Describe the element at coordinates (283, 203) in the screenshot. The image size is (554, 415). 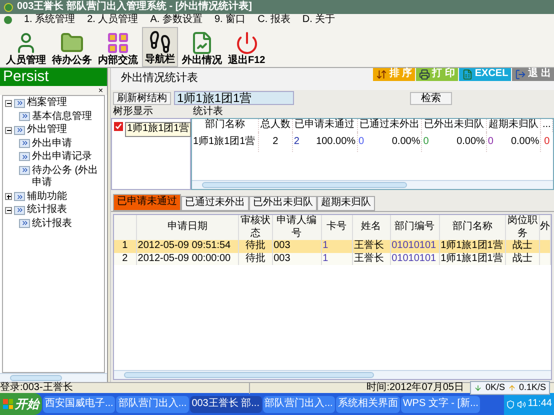
I see `tab: 已外出未归队` at that location.